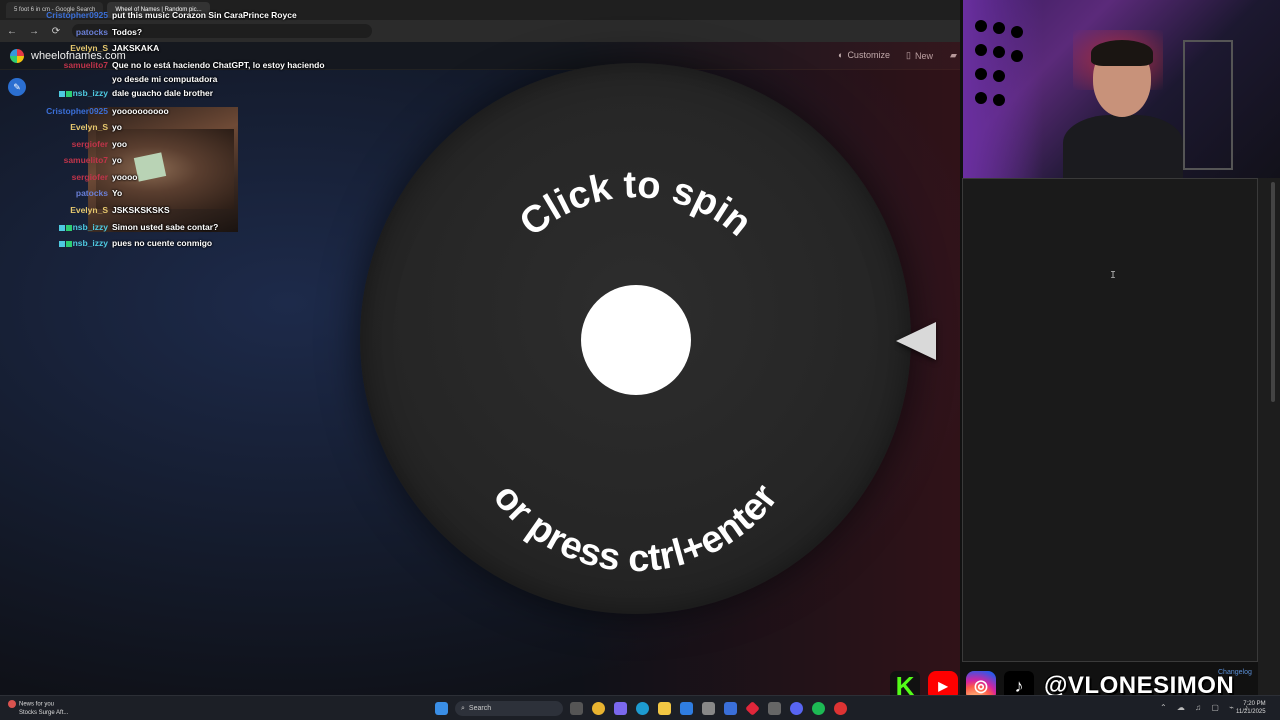 The height and width of the screenshot is (720, 1280). I want to click on chat-message-text: Simon usted sabe contar?, so click(165, 227).